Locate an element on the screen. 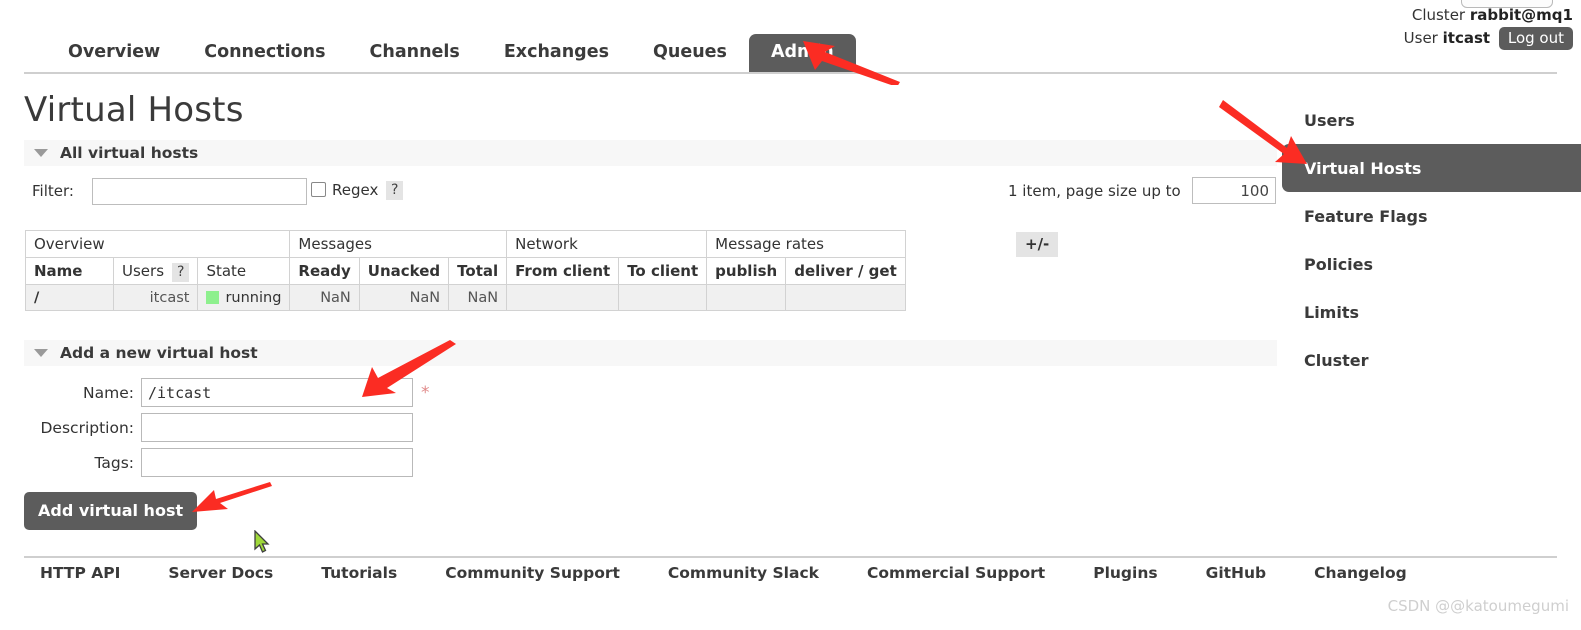 Image resolution: width=1581 pixels, height=630 pixels. table-row: / itcast running NaN NaN NaN is located at coordinates (465, 297).